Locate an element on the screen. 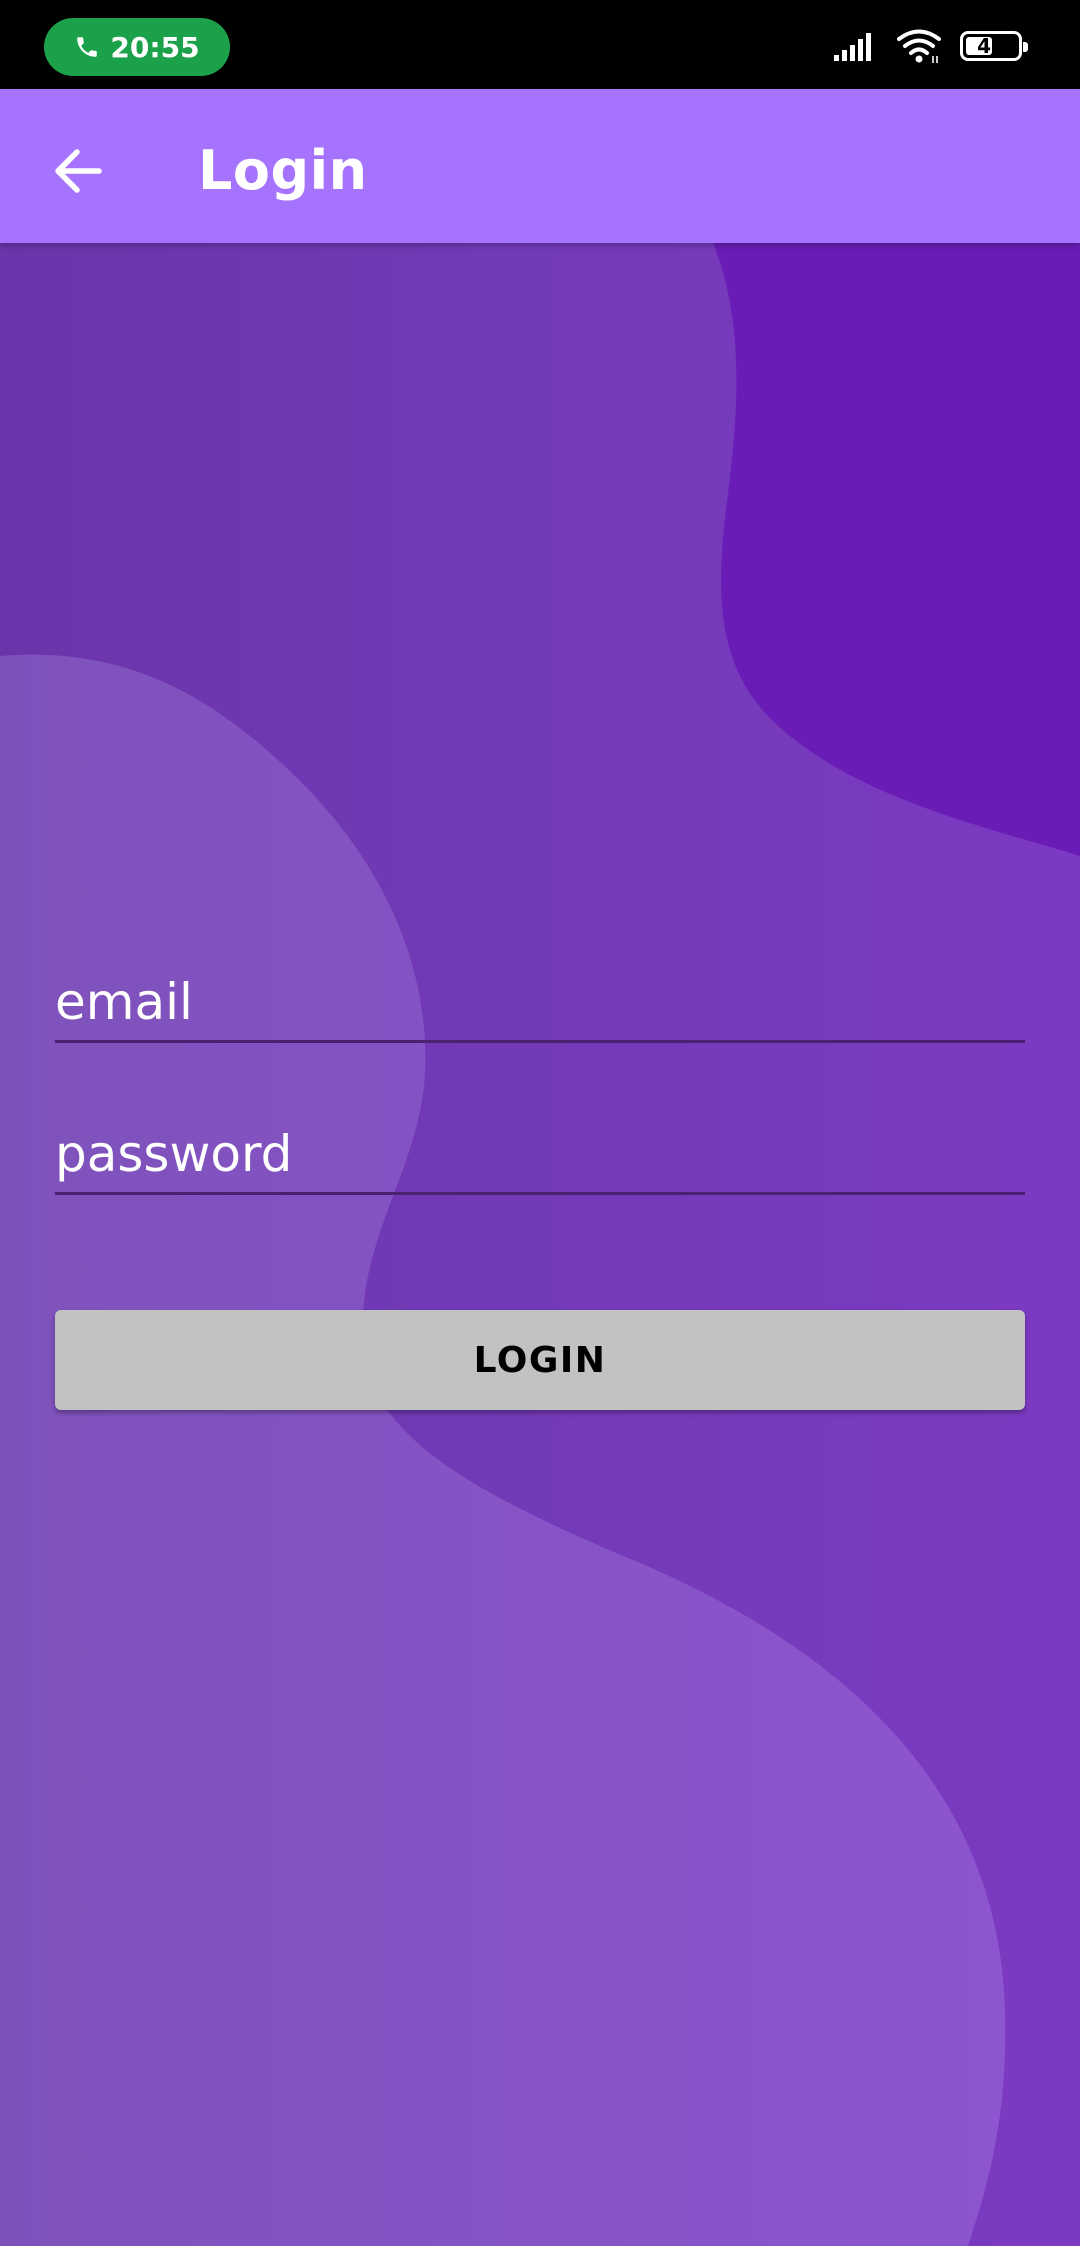  battery-icon: 47 is located at coordinates (994, 46).